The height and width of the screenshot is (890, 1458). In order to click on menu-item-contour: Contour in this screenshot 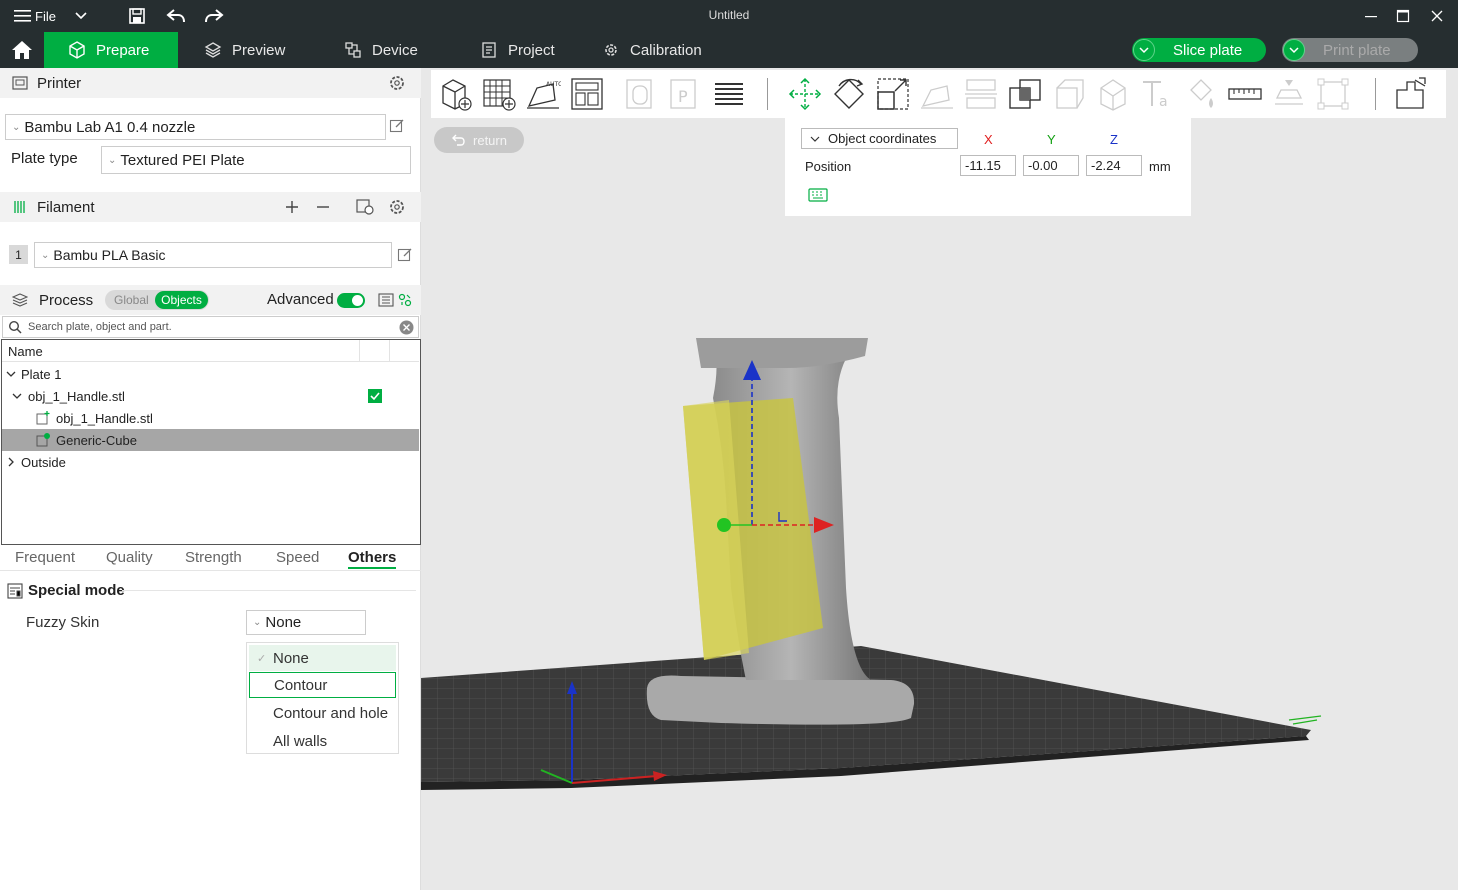, I will do `click(322, 685)`.